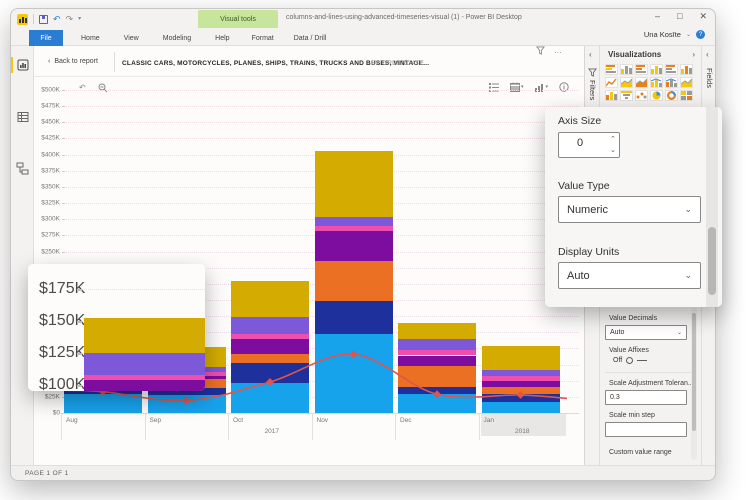  Describe the element at coordinates (590, 54) in the screenshot. I see `expand-filters-chevron-icon: ‹` at that location.